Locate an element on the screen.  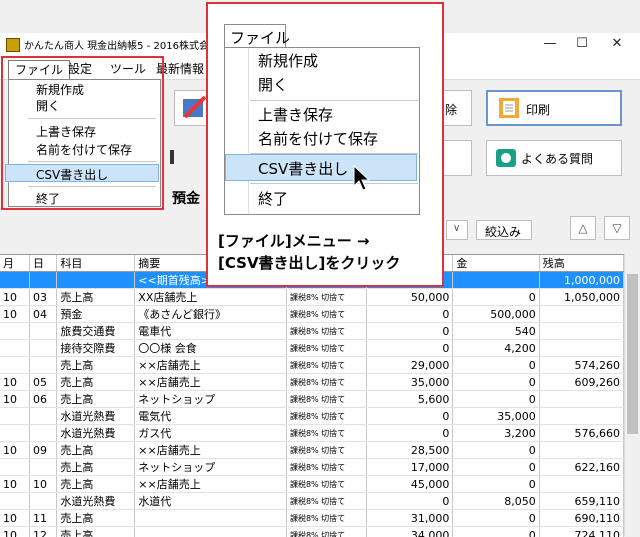
table-cell: 574,260 is located at coordinates (581, 365).